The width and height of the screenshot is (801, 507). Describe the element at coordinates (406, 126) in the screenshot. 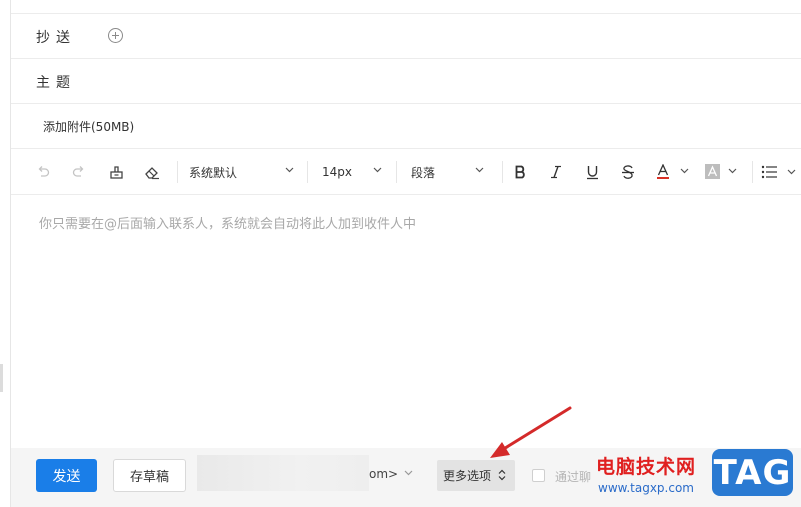

I see `attachment-row: 添加附件(50MB)` at that location.